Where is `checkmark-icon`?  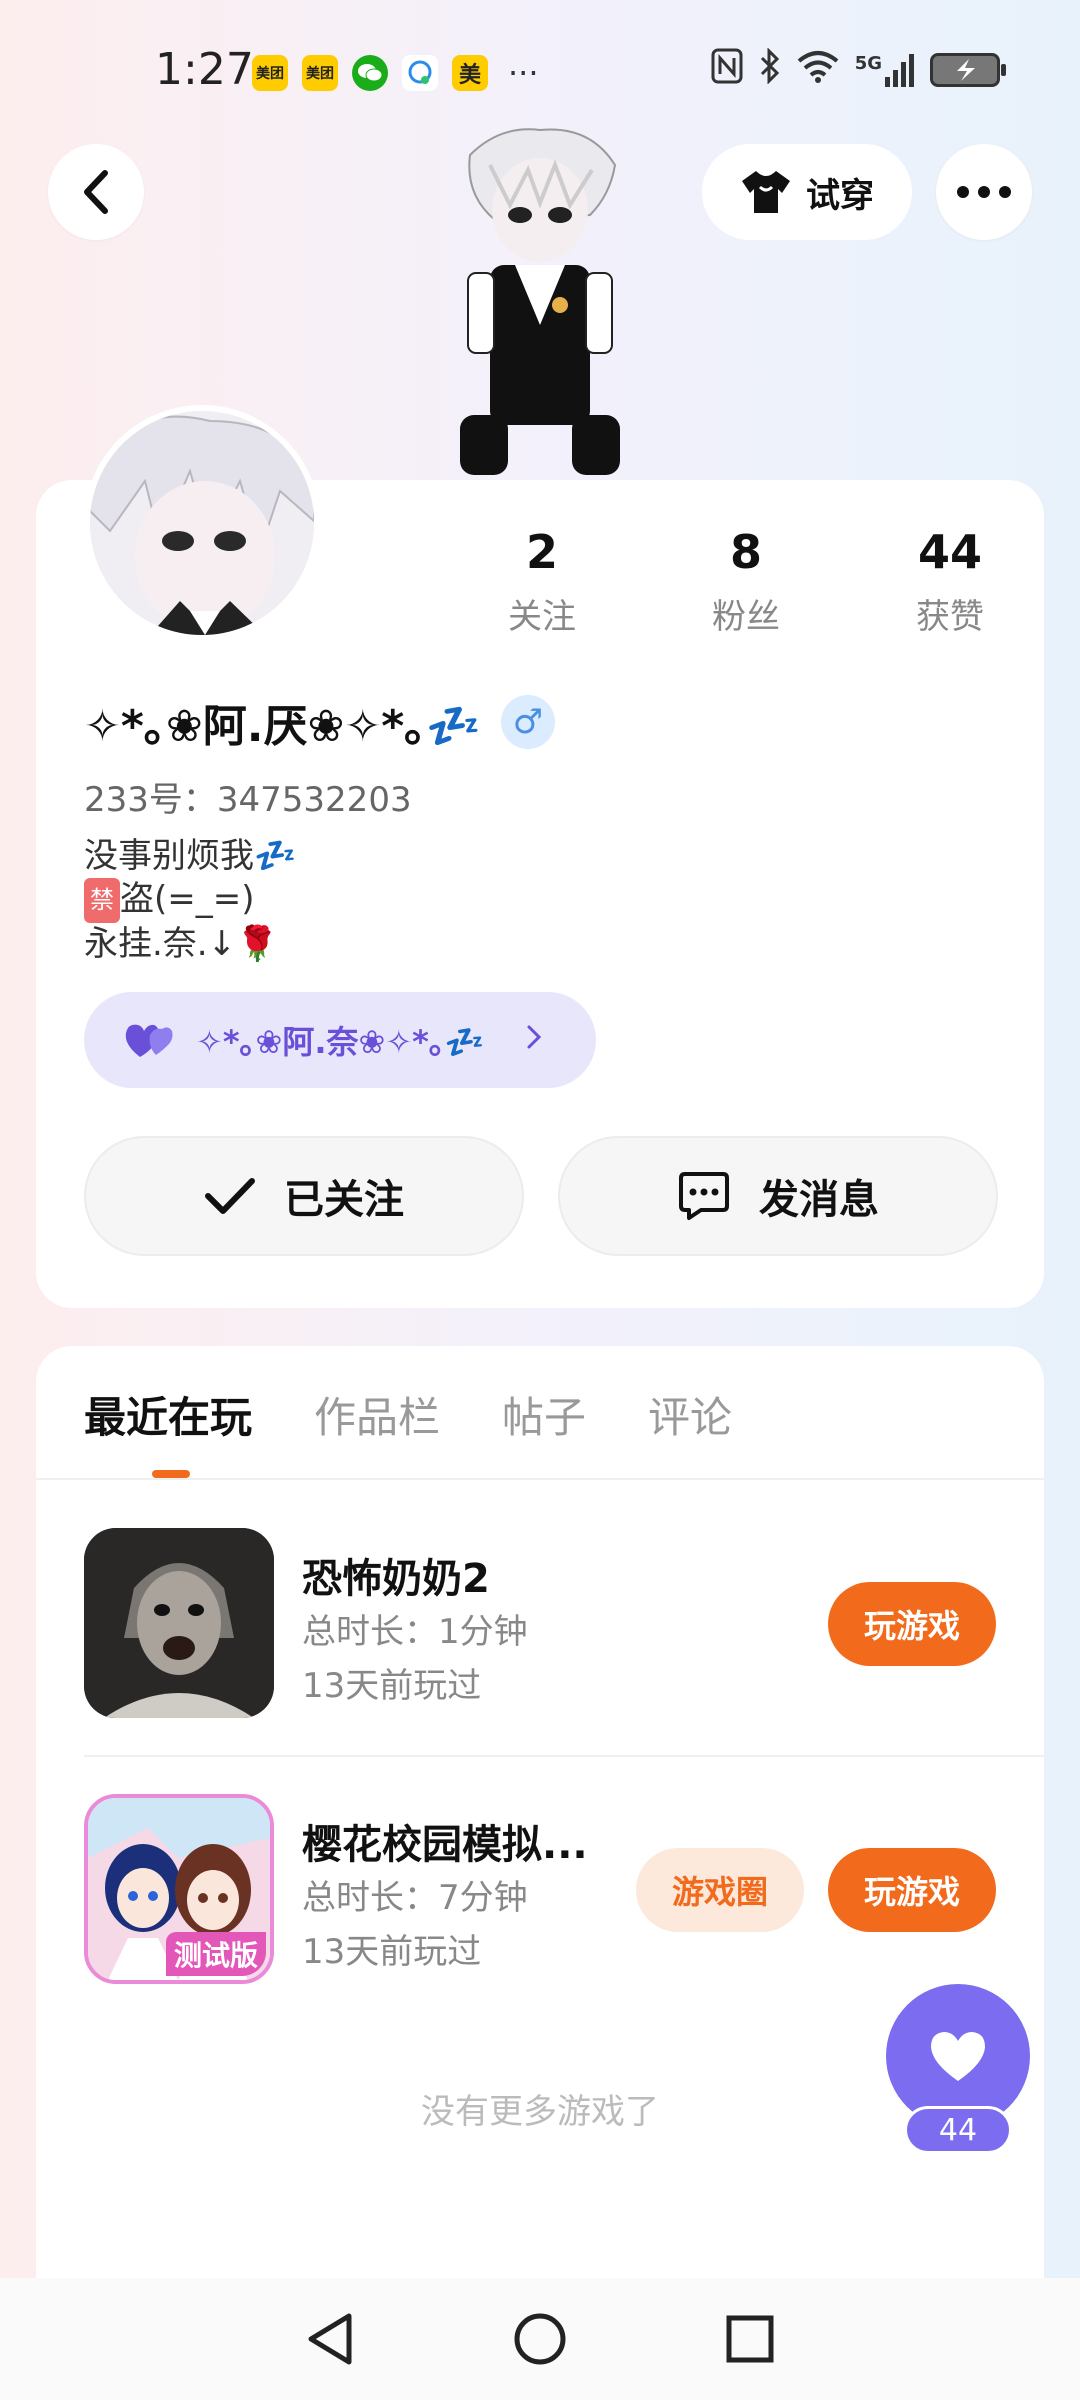 checkmark-icon is located at coordinates (230, 1196).